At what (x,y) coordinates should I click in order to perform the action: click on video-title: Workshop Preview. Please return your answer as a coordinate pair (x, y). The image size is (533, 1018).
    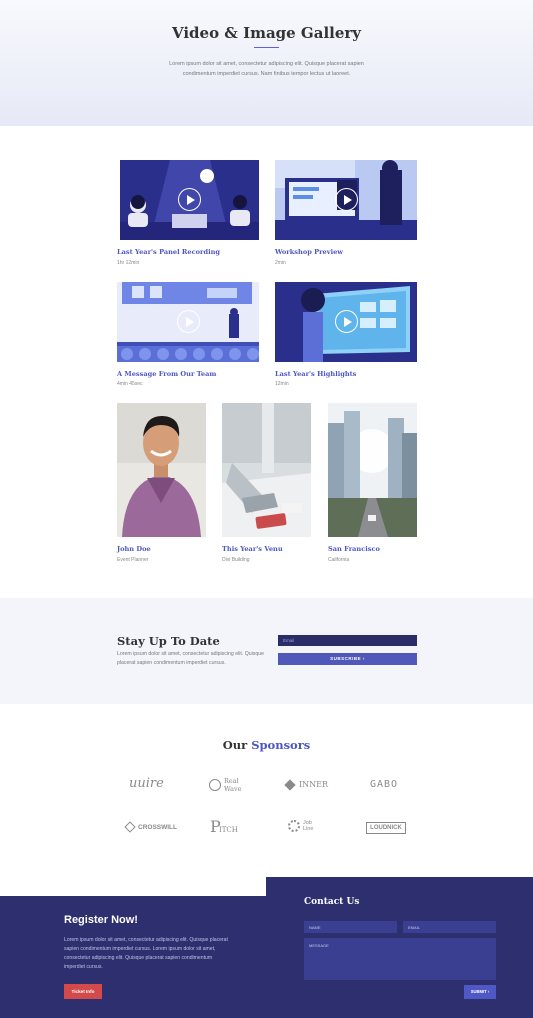
    Looking at the image, I should click on (309, 252).